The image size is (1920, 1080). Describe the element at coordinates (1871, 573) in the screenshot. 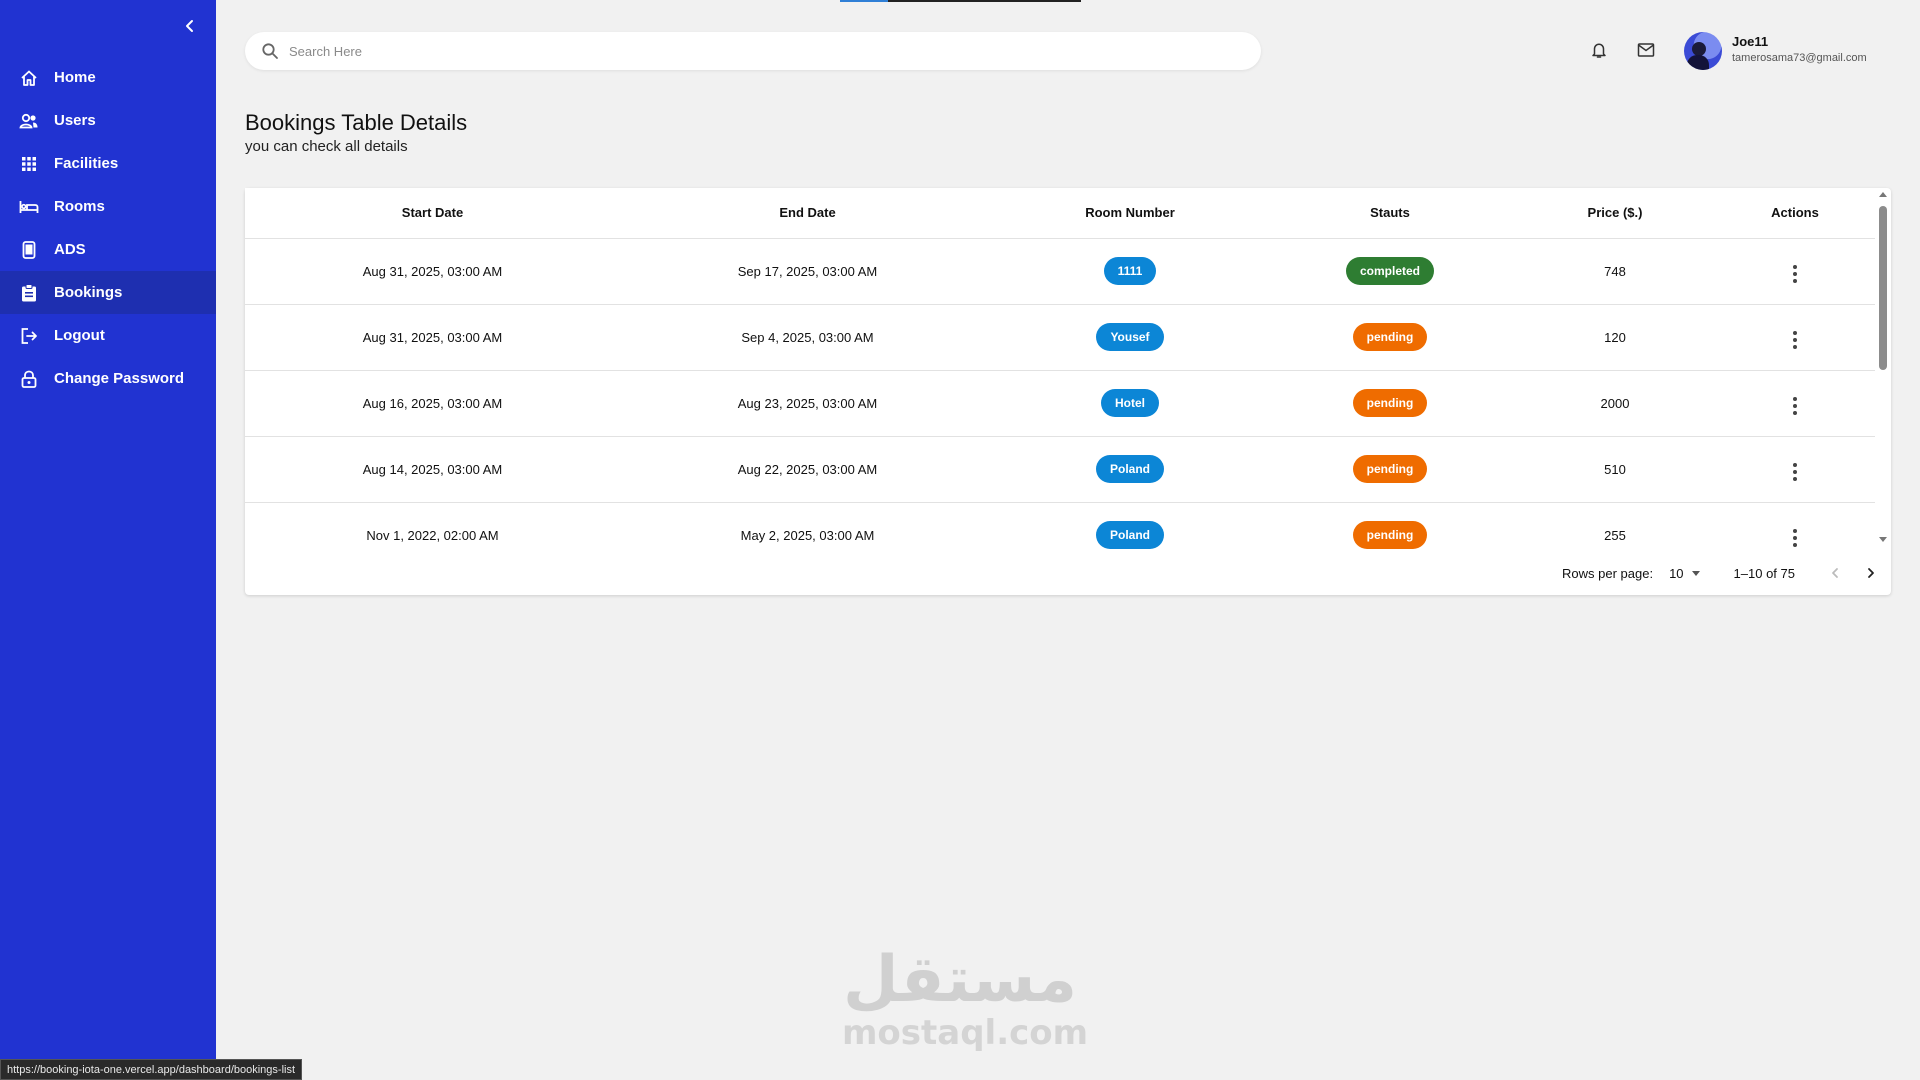

I see `next-page-button` at that location.